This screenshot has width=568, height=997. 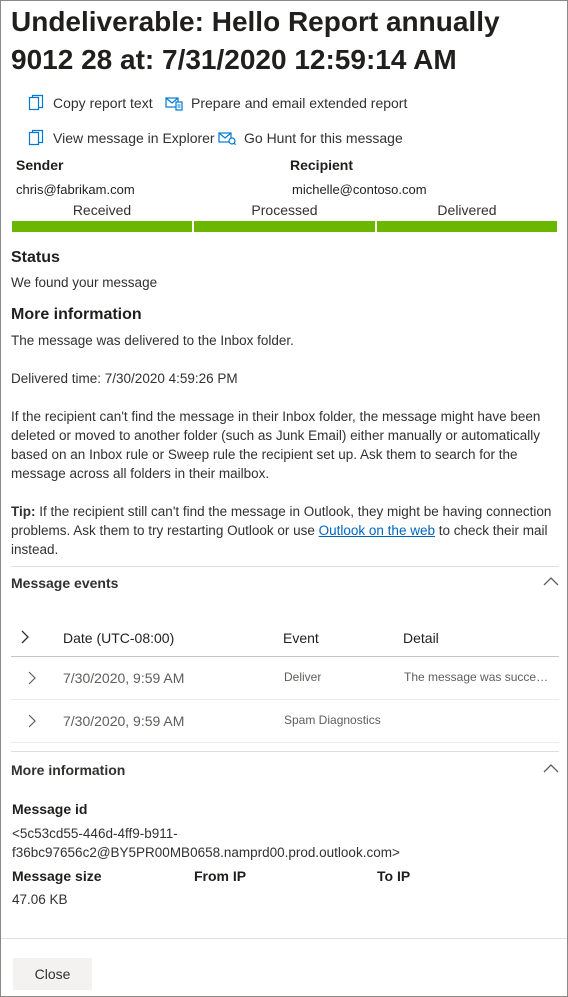 I want to click on hunt-icon, so click(x=227, y=138).